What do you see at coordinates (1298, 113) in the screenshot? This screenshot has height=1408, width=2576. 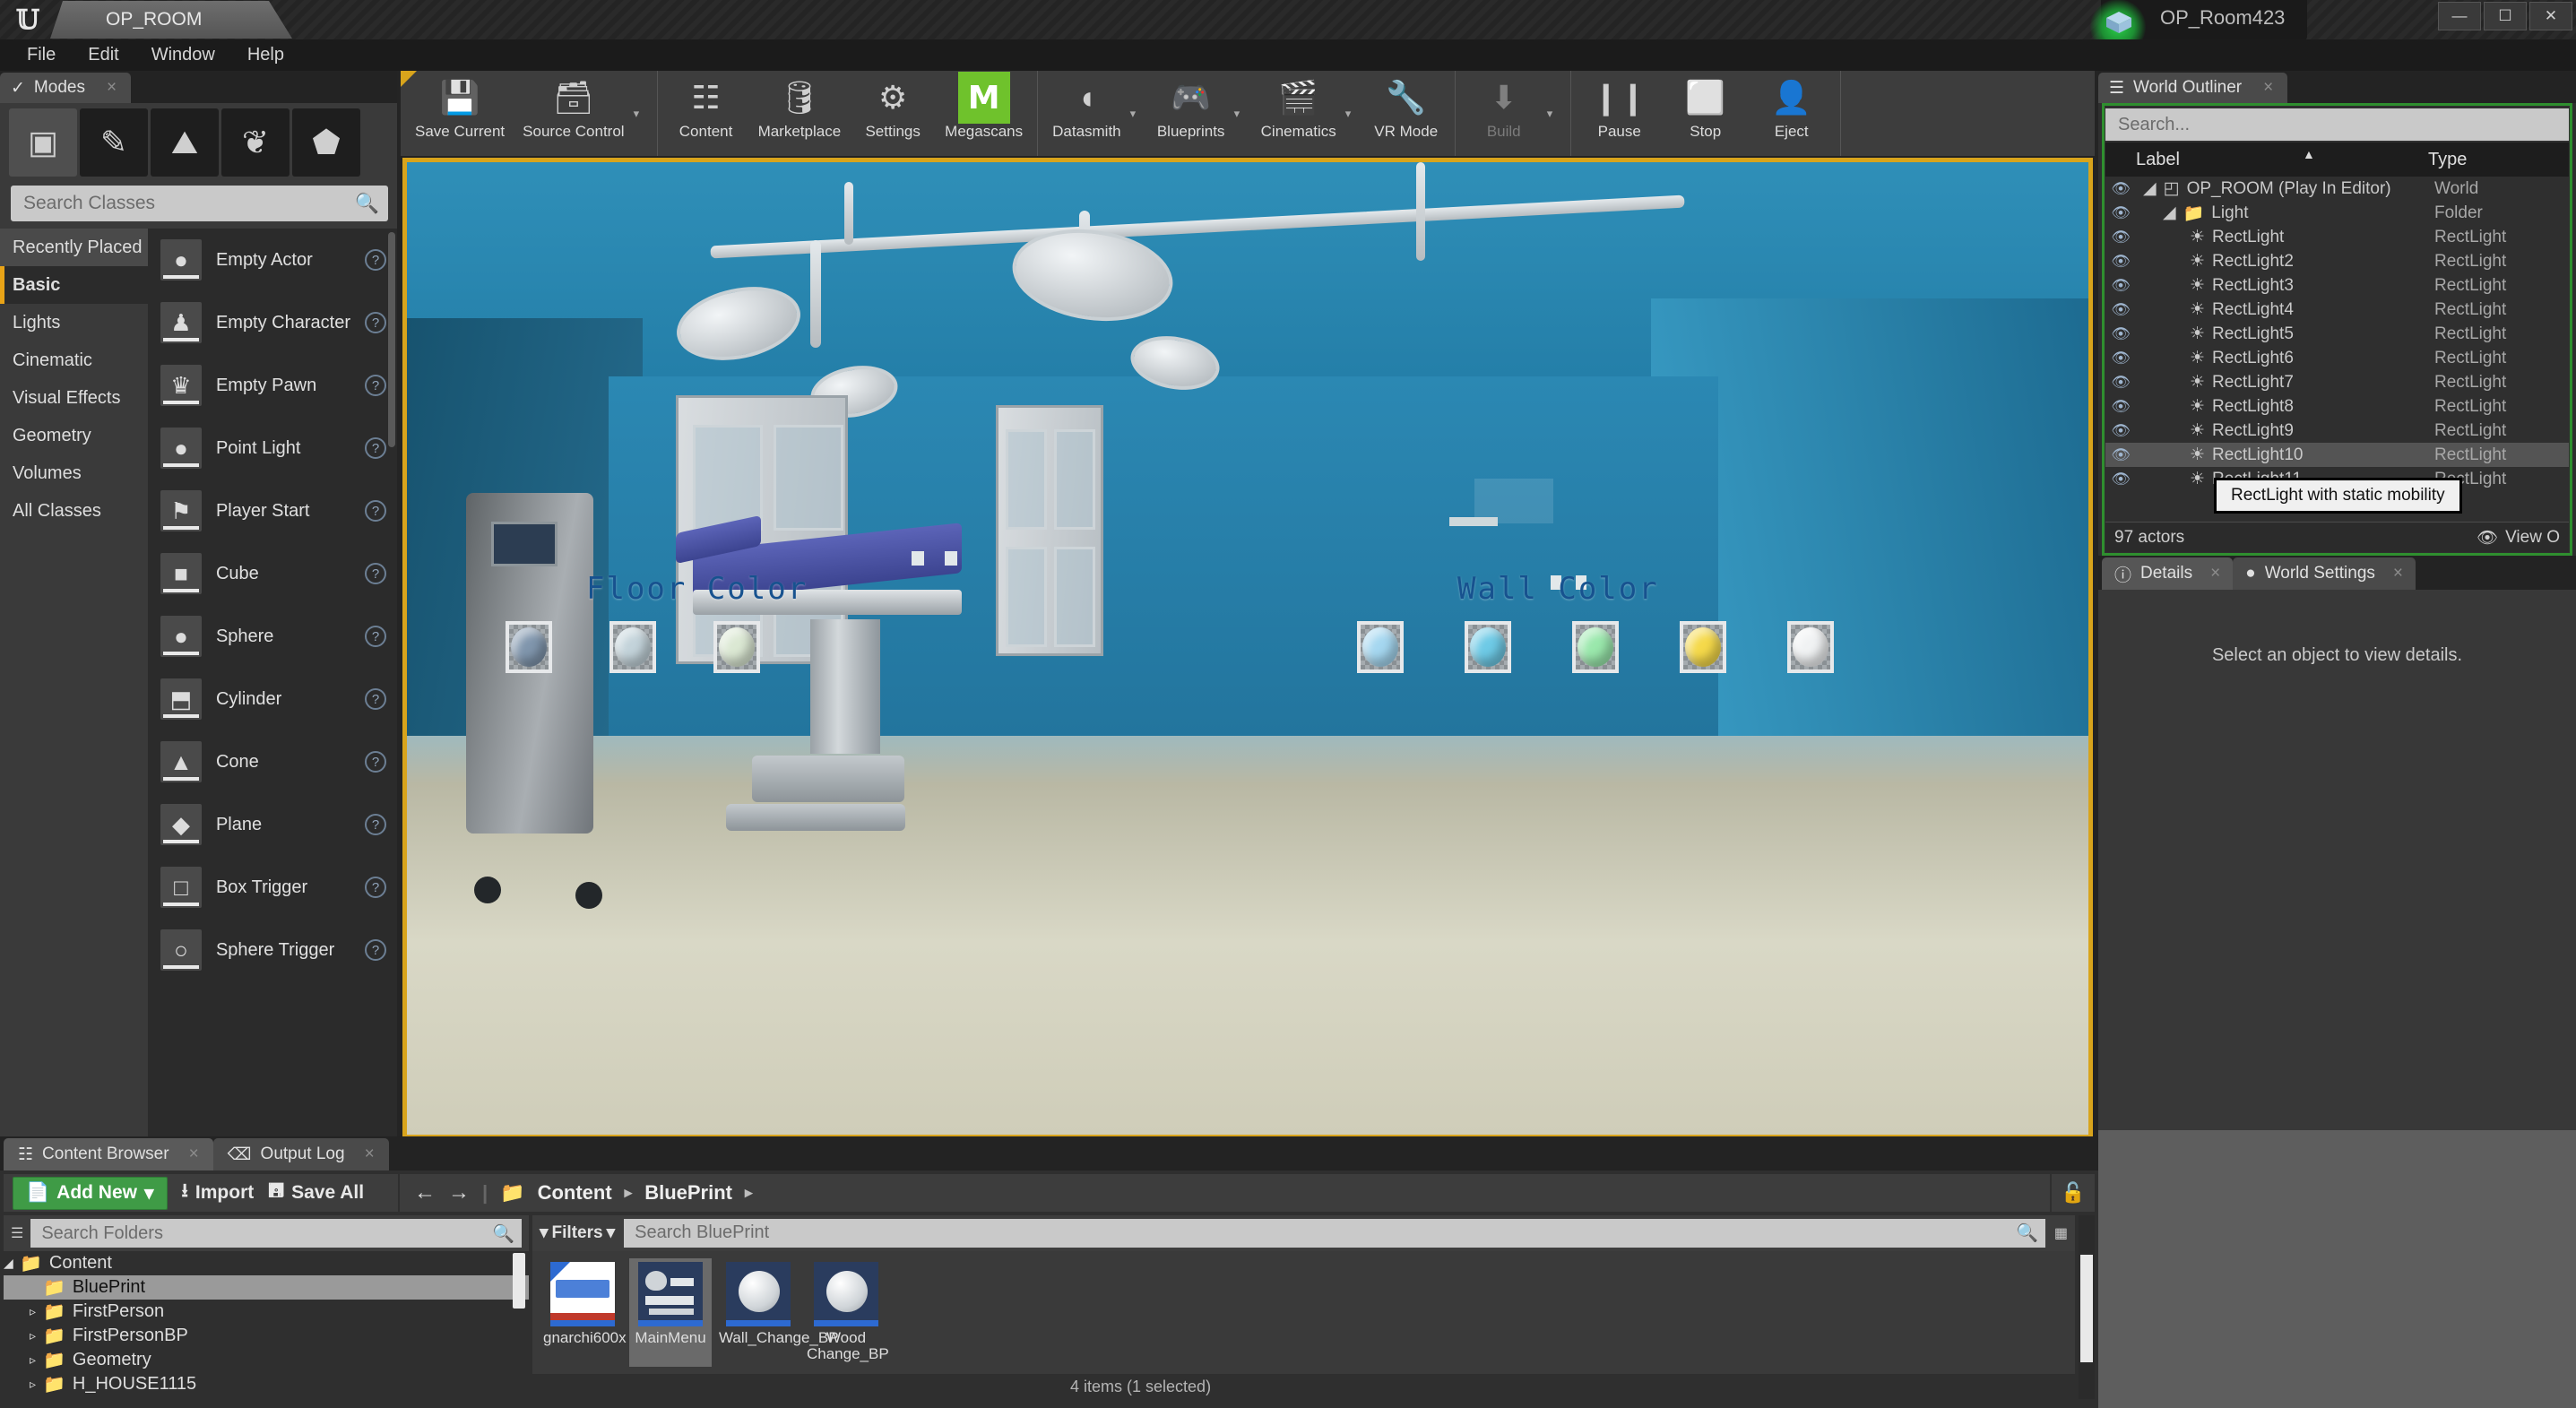 I see `toolbar-cinematics-button: 🎬 Cinematics` at bounding box center [1298, 113].